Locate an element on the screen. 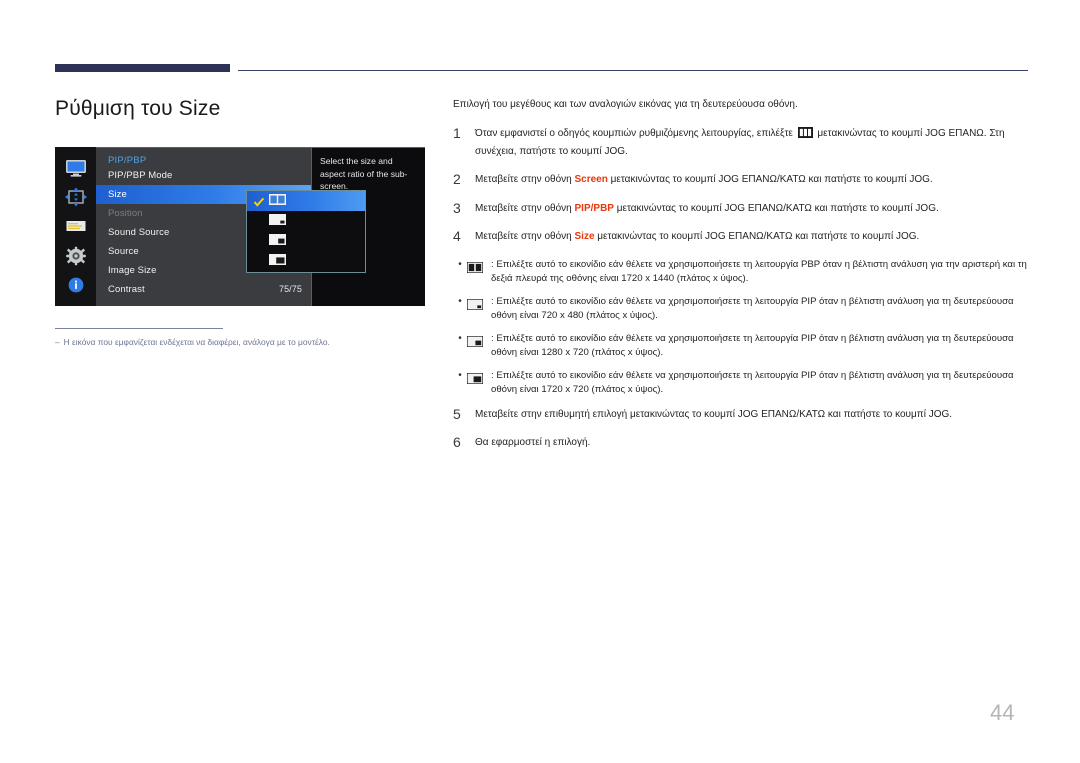 Image resolution: width=1080 pixels, height=763 pixels. osd-menu-header: PIP/PBP is located at coordinates (127, 160).